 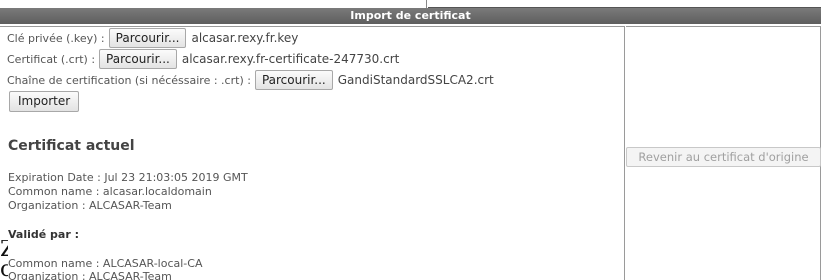 What do you see at coordinates (105, 263) in the screenshot?
I see `issuer-common-name: Common name : ALCASAR-local-CA` at bounding box center [105, 263].